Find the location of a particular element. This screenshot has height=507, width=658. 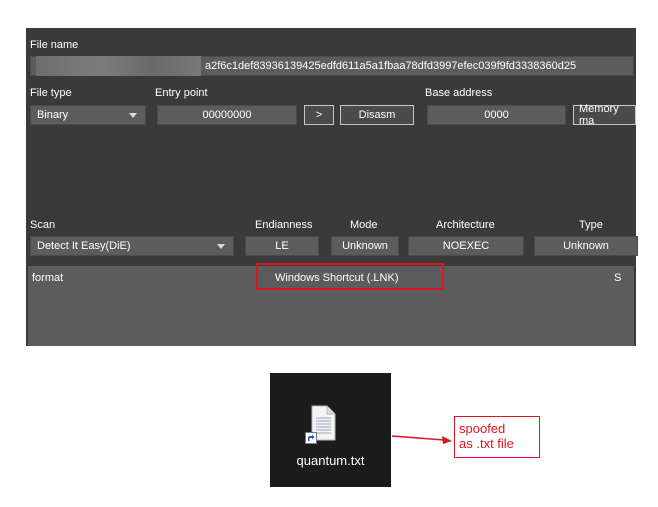

spoofed-callout: spoofed as .txt file is located at coordinates (497, 437).